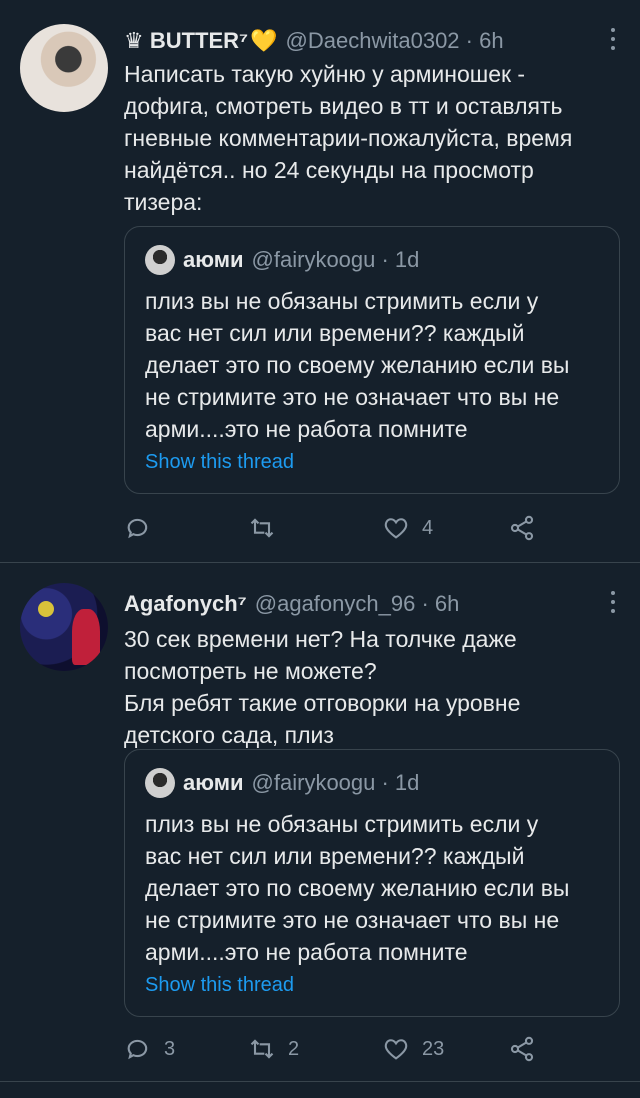 Image resolution: width=640 pixels, height=1098 pixels. Describe the element at coordinates (294, 1048) in the screenshot. I see `retweet-count: 2` at that location.